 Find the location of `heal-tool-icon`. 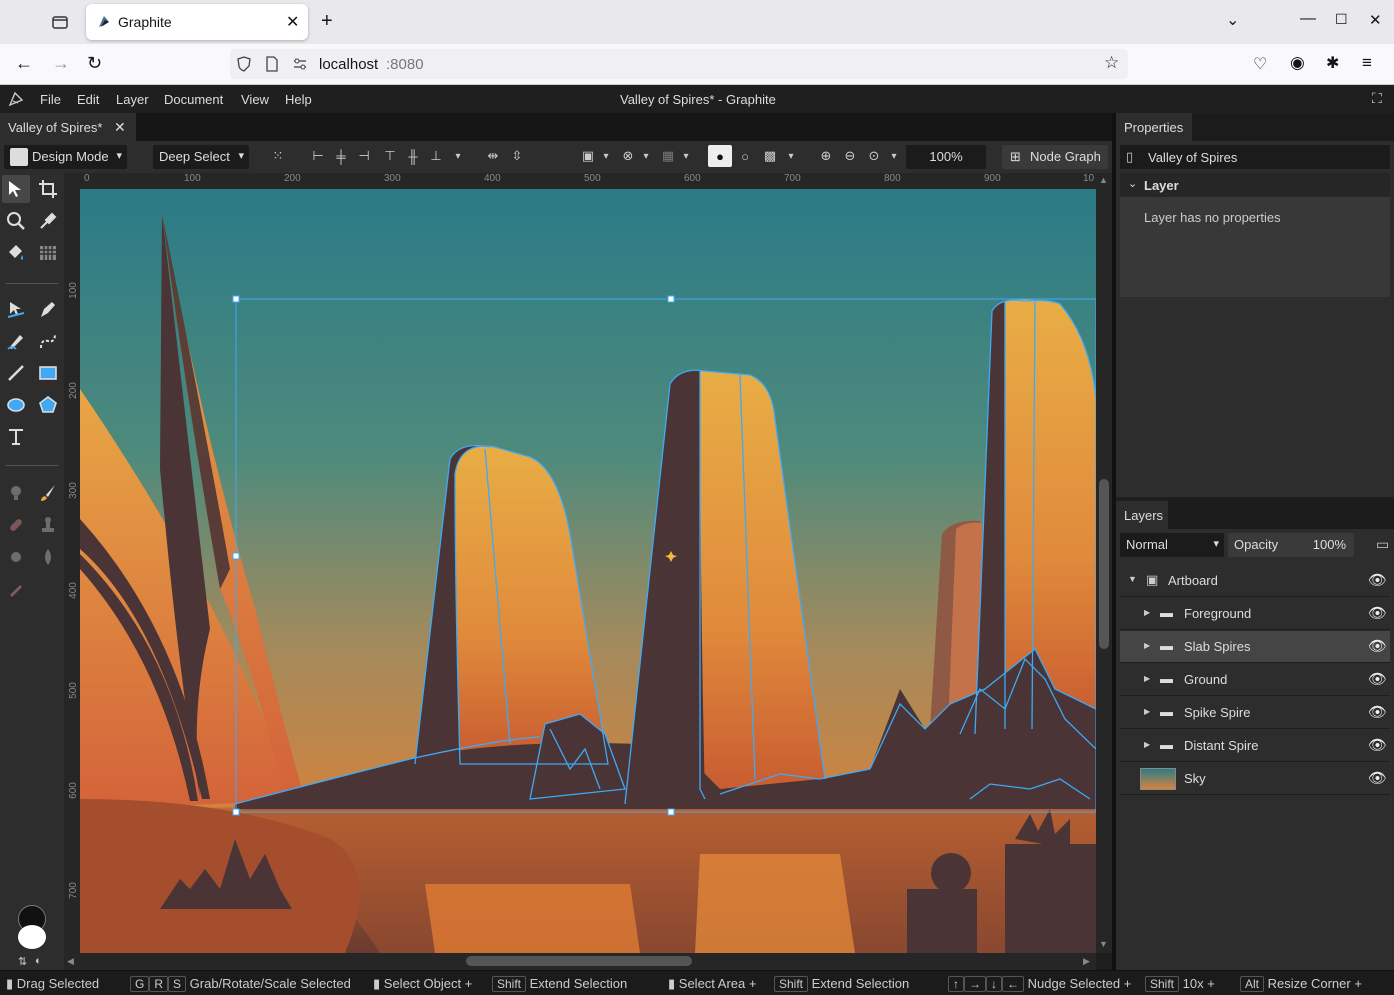

heal-tool-icon is located at coordinates (16, 525).